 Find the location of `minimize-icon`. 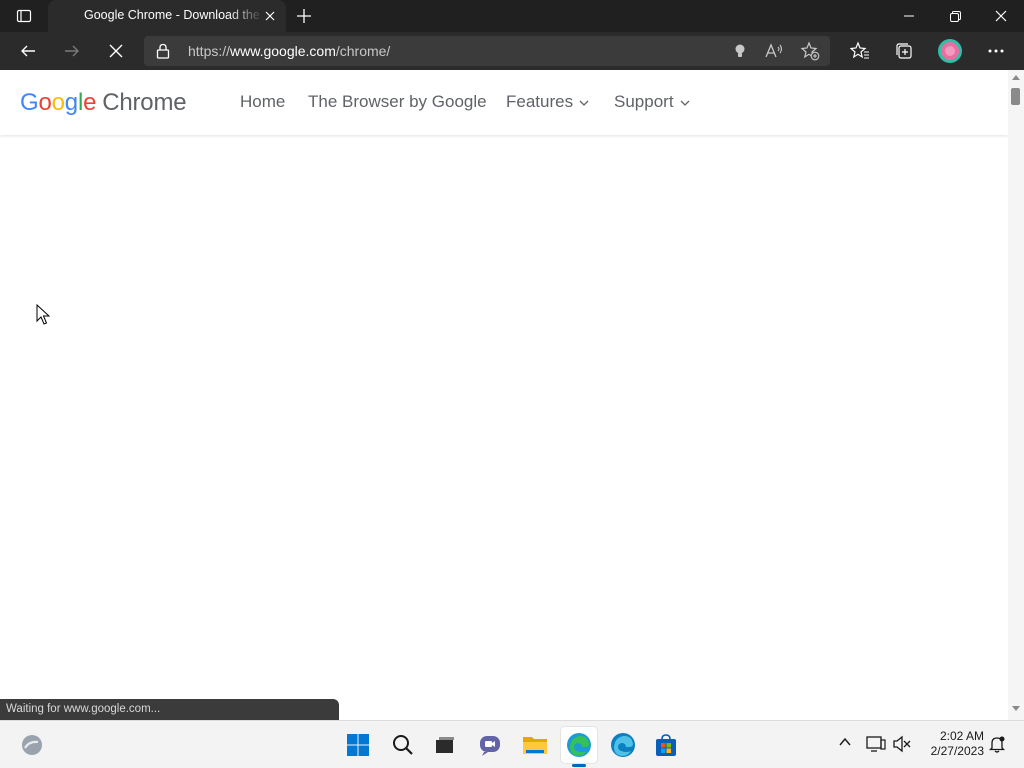

minimize-icon is located at coordinates (909, 16).